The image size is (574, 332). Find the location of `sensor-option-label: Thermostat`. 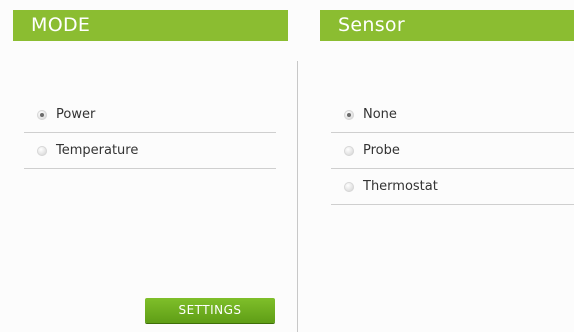

sensor-option-label: Thermostat is located at coordinates (400, 186).